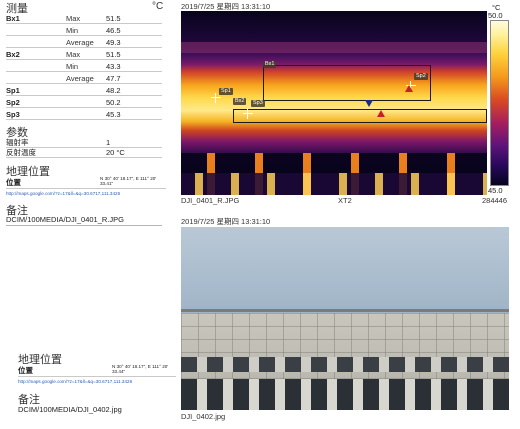 The image size is (520, 429). Describe the element at coordinates (84, 143) in the screenshot. I see `param-row: 辐射率 1` at that location.